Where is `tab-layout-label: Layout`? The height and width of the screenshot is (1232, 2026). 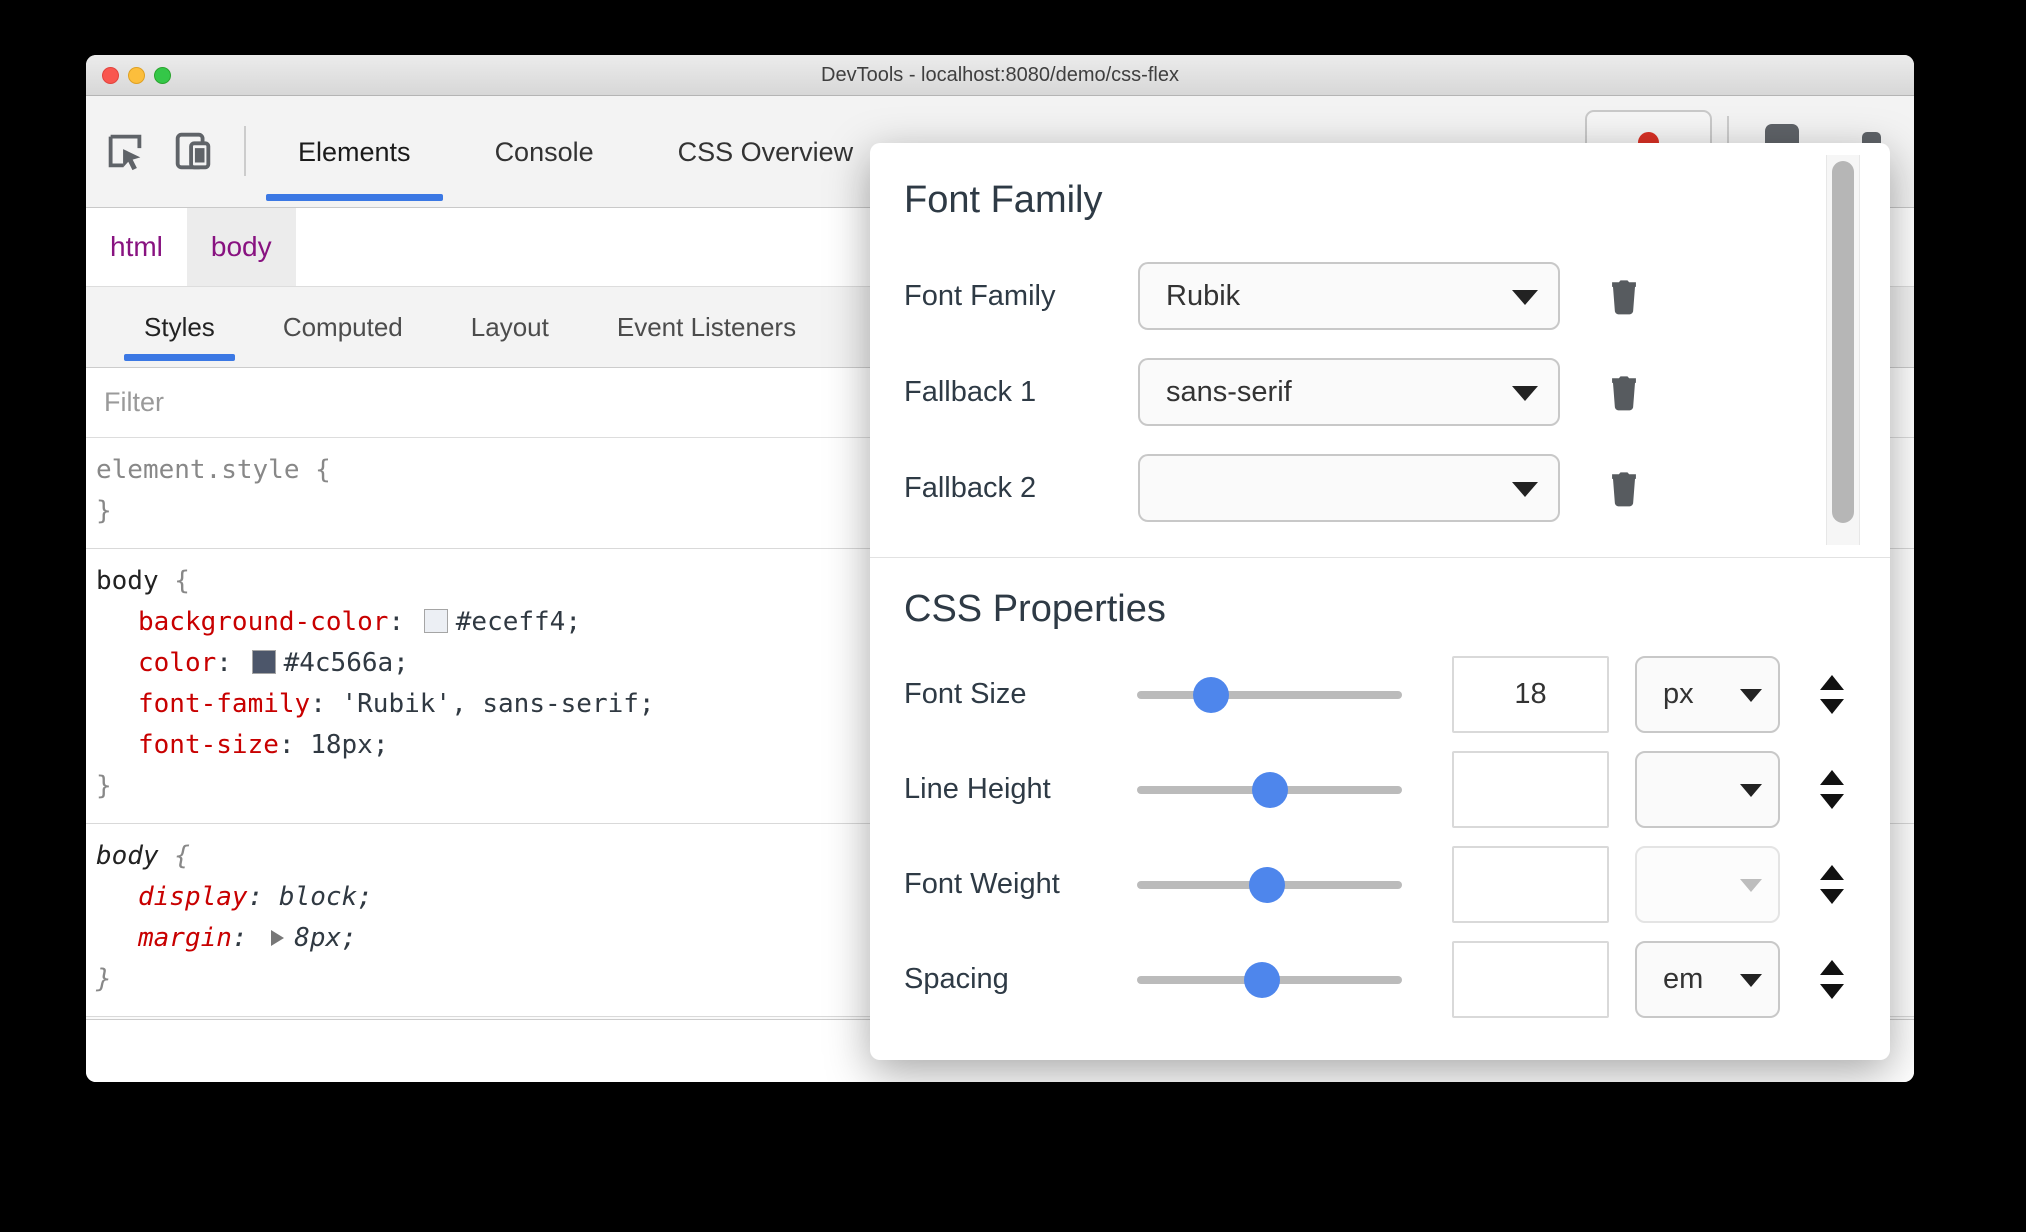
tab-layout-label: Layout is located at coordinates (509, 326).